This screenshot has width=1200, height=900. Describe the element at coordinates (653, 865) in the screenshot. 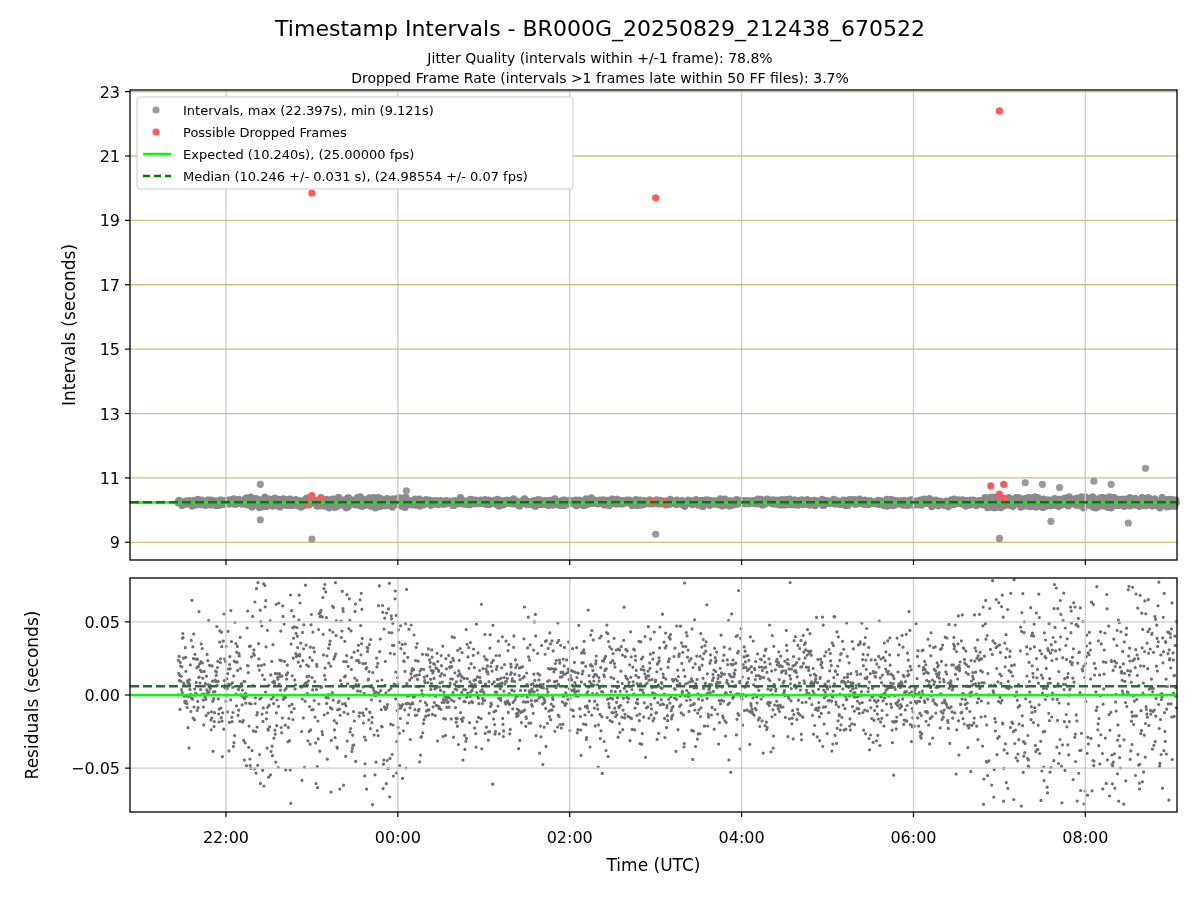

I see `x-axis-label: Time (UTC)` at that location.